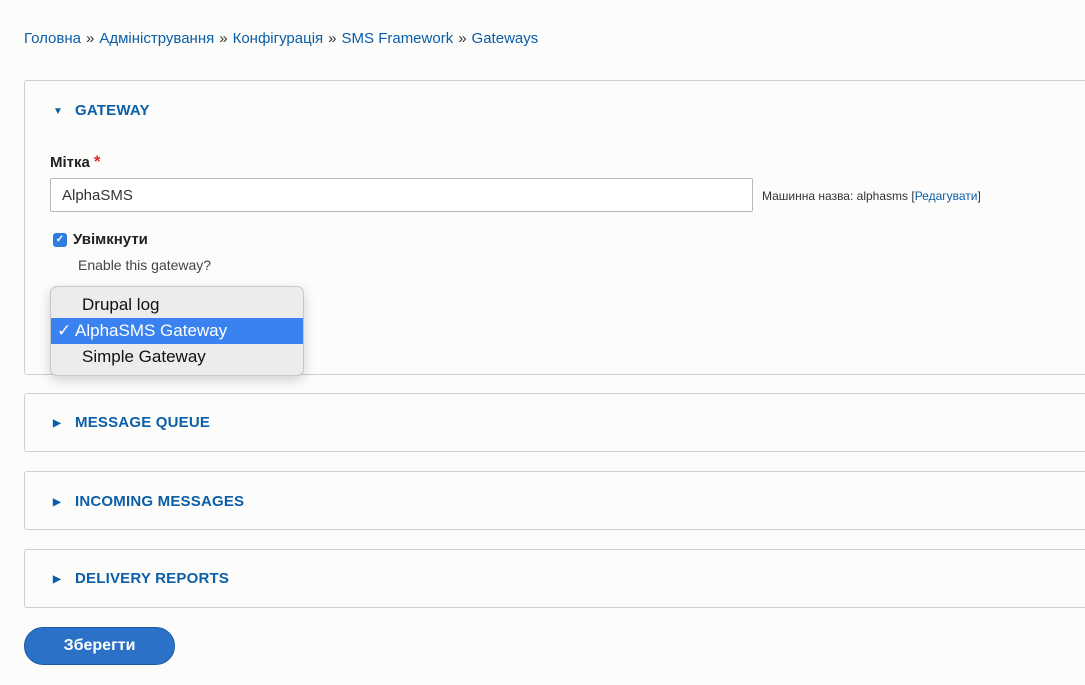 This screenshot has height=685, width=1085. I want to click on machine-name: Машинна назва: alphasms [Редагувати], so click(871, 196).